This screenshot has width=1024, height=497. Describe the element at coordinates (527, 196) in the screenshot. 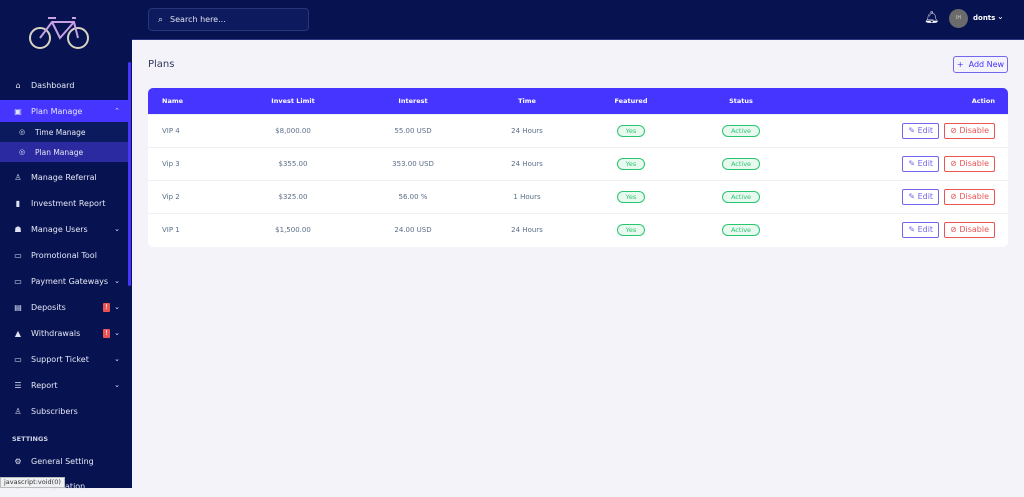

I see `time: 1 Hours` at that location.